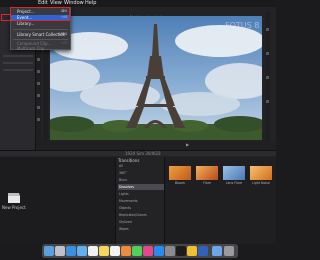  Describe the element at coordinates (49, 251) in the screenshot. I see `finder-icon` at that location.